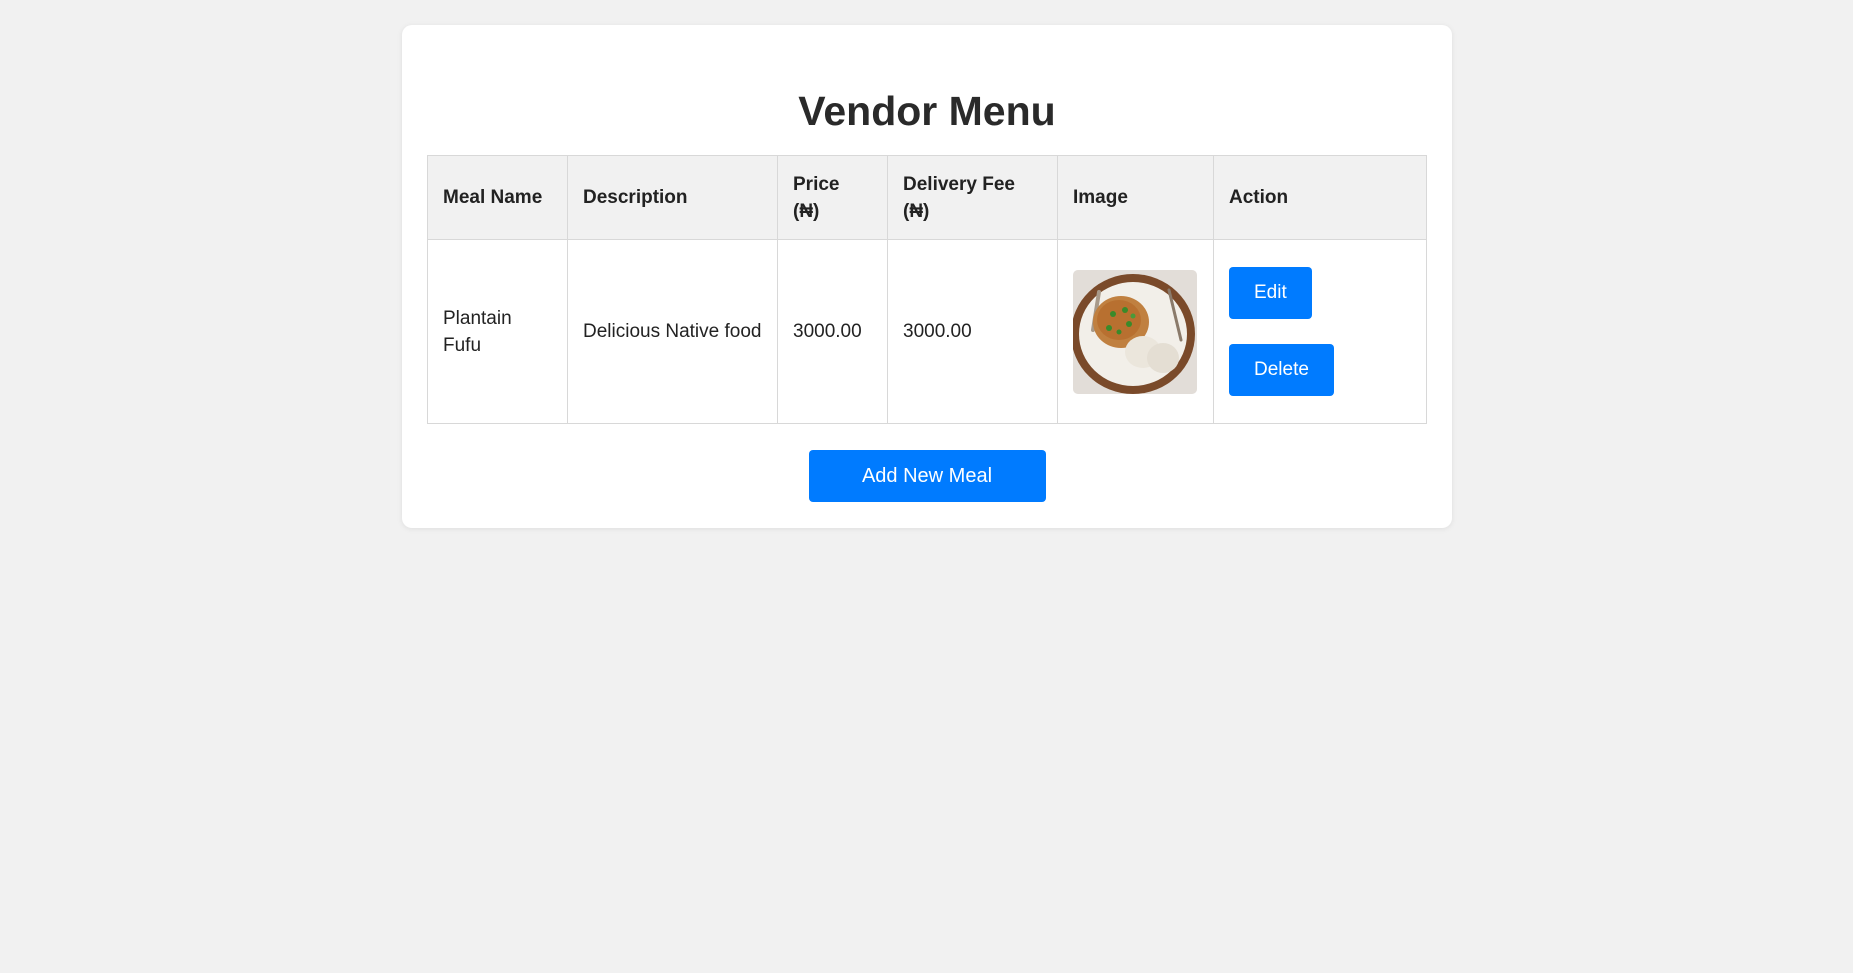 Image resolution: width=1853 pixels, height=973 pixels. I want to click on header-action: Action, so click(1320, 197).